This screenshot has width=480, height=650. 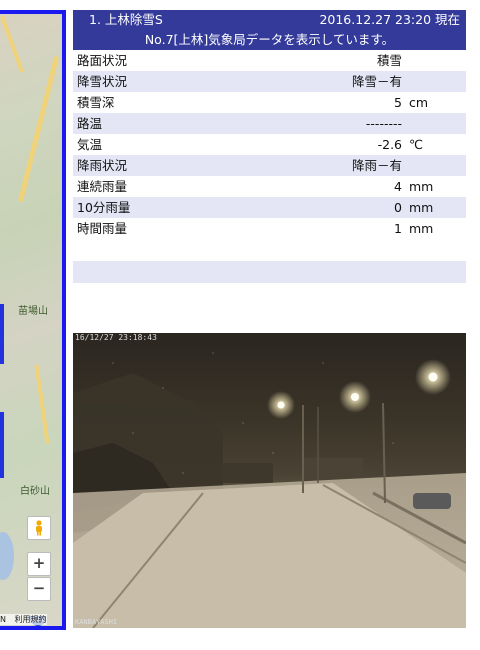 What do you see at coordinates (102, 81) in the screenshot?
I see `row-label: 降雪状況` at bounding box center [102, 81].